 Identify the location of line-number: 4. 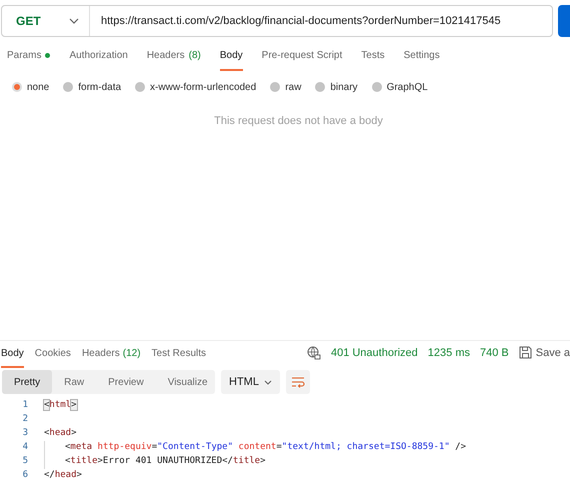
(25, 447).